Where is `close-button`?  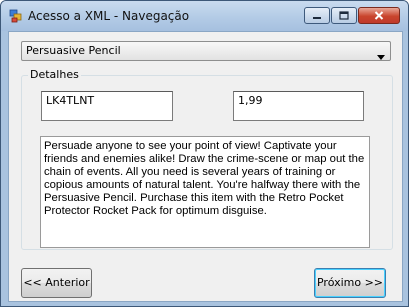
close-button is located at coordinates (379, 15).